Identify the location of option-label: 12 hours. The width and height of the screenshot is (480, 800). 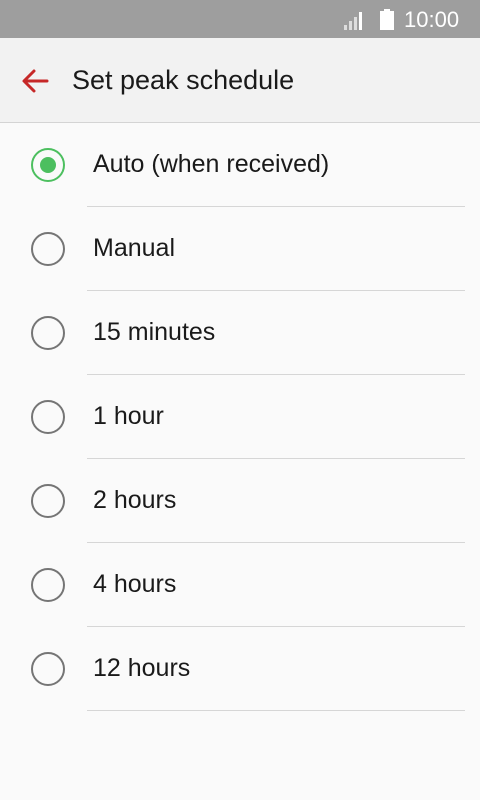
(142, 668).